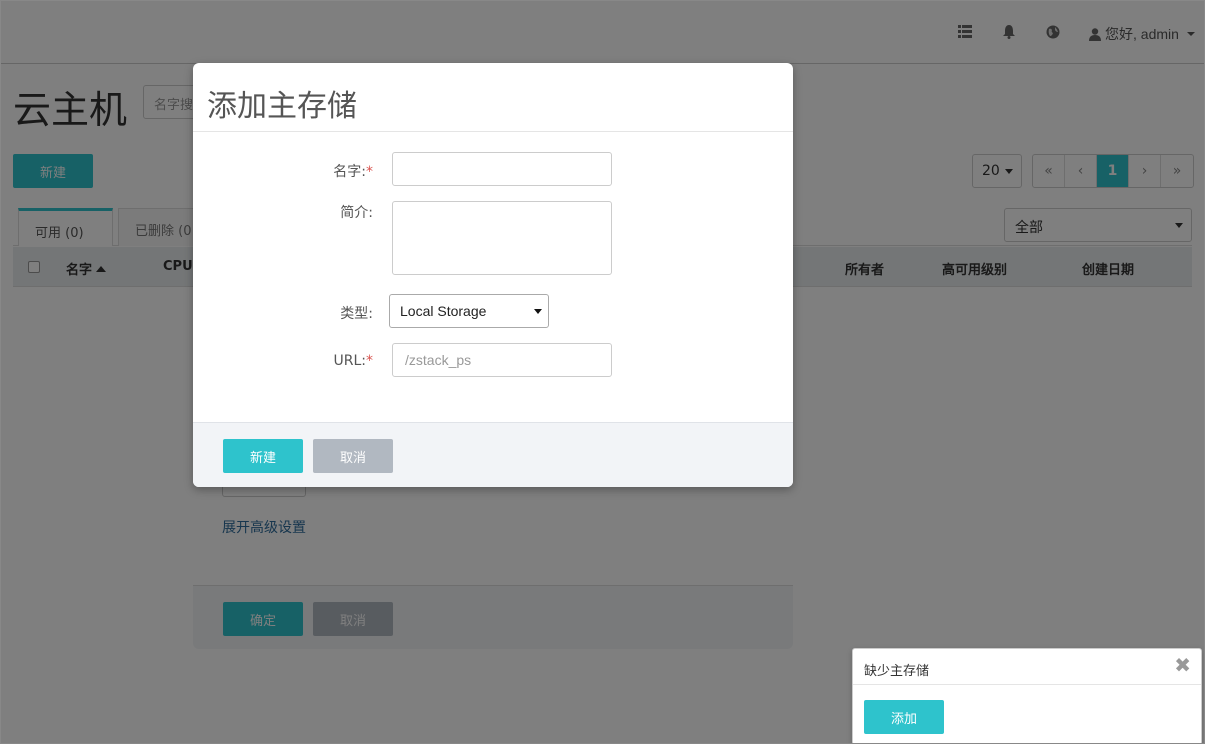 The image size is (1205, 744). What do you see at coordinates (1182, 665) in the screenshot?
I see `close-icon: ✖` at bounding box center [1182, 665].